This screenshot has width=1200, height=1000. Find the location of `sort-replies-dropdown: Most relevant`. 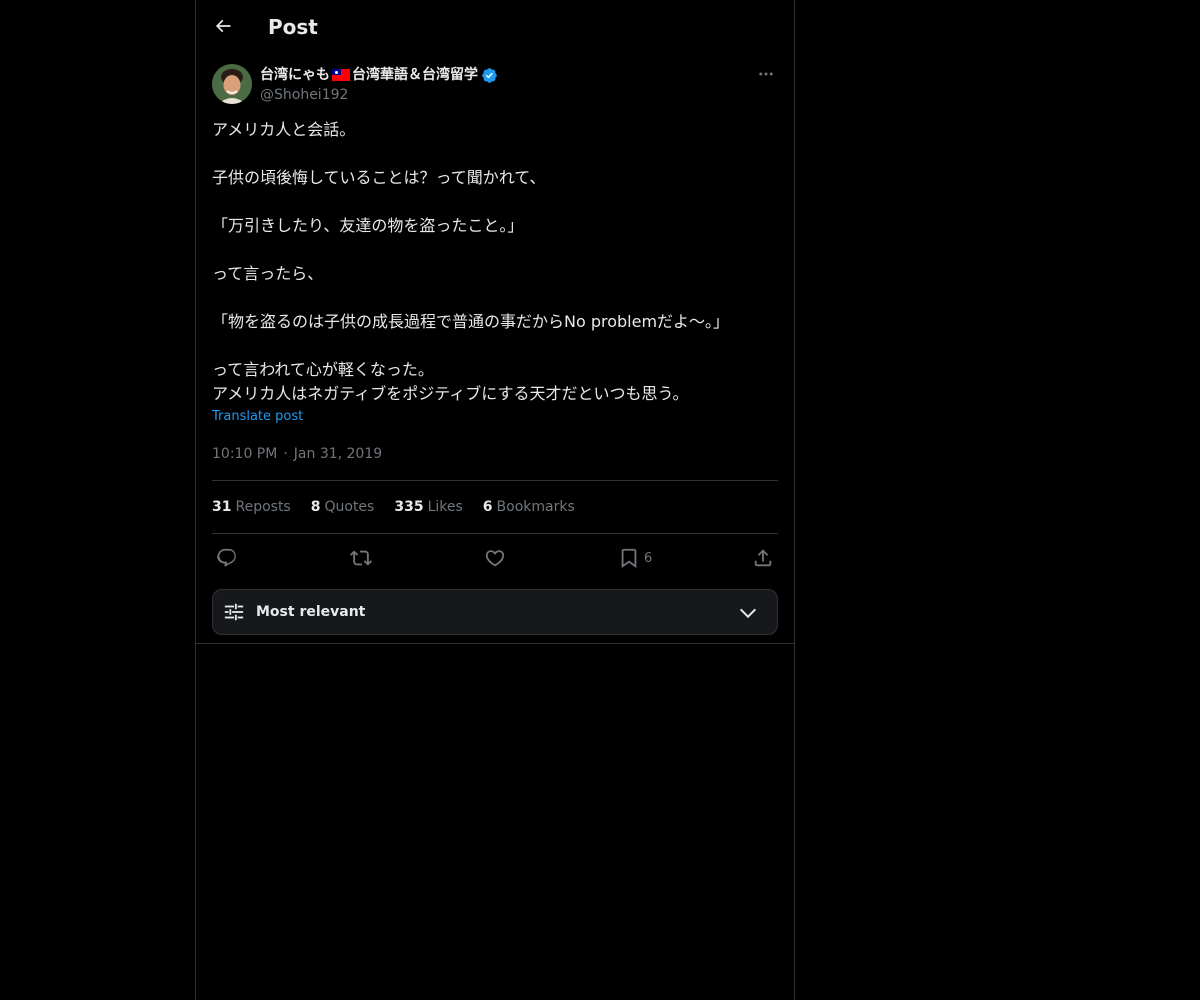

sort-replies-dropdown: Most relevant is located at coordinates (495, 612).